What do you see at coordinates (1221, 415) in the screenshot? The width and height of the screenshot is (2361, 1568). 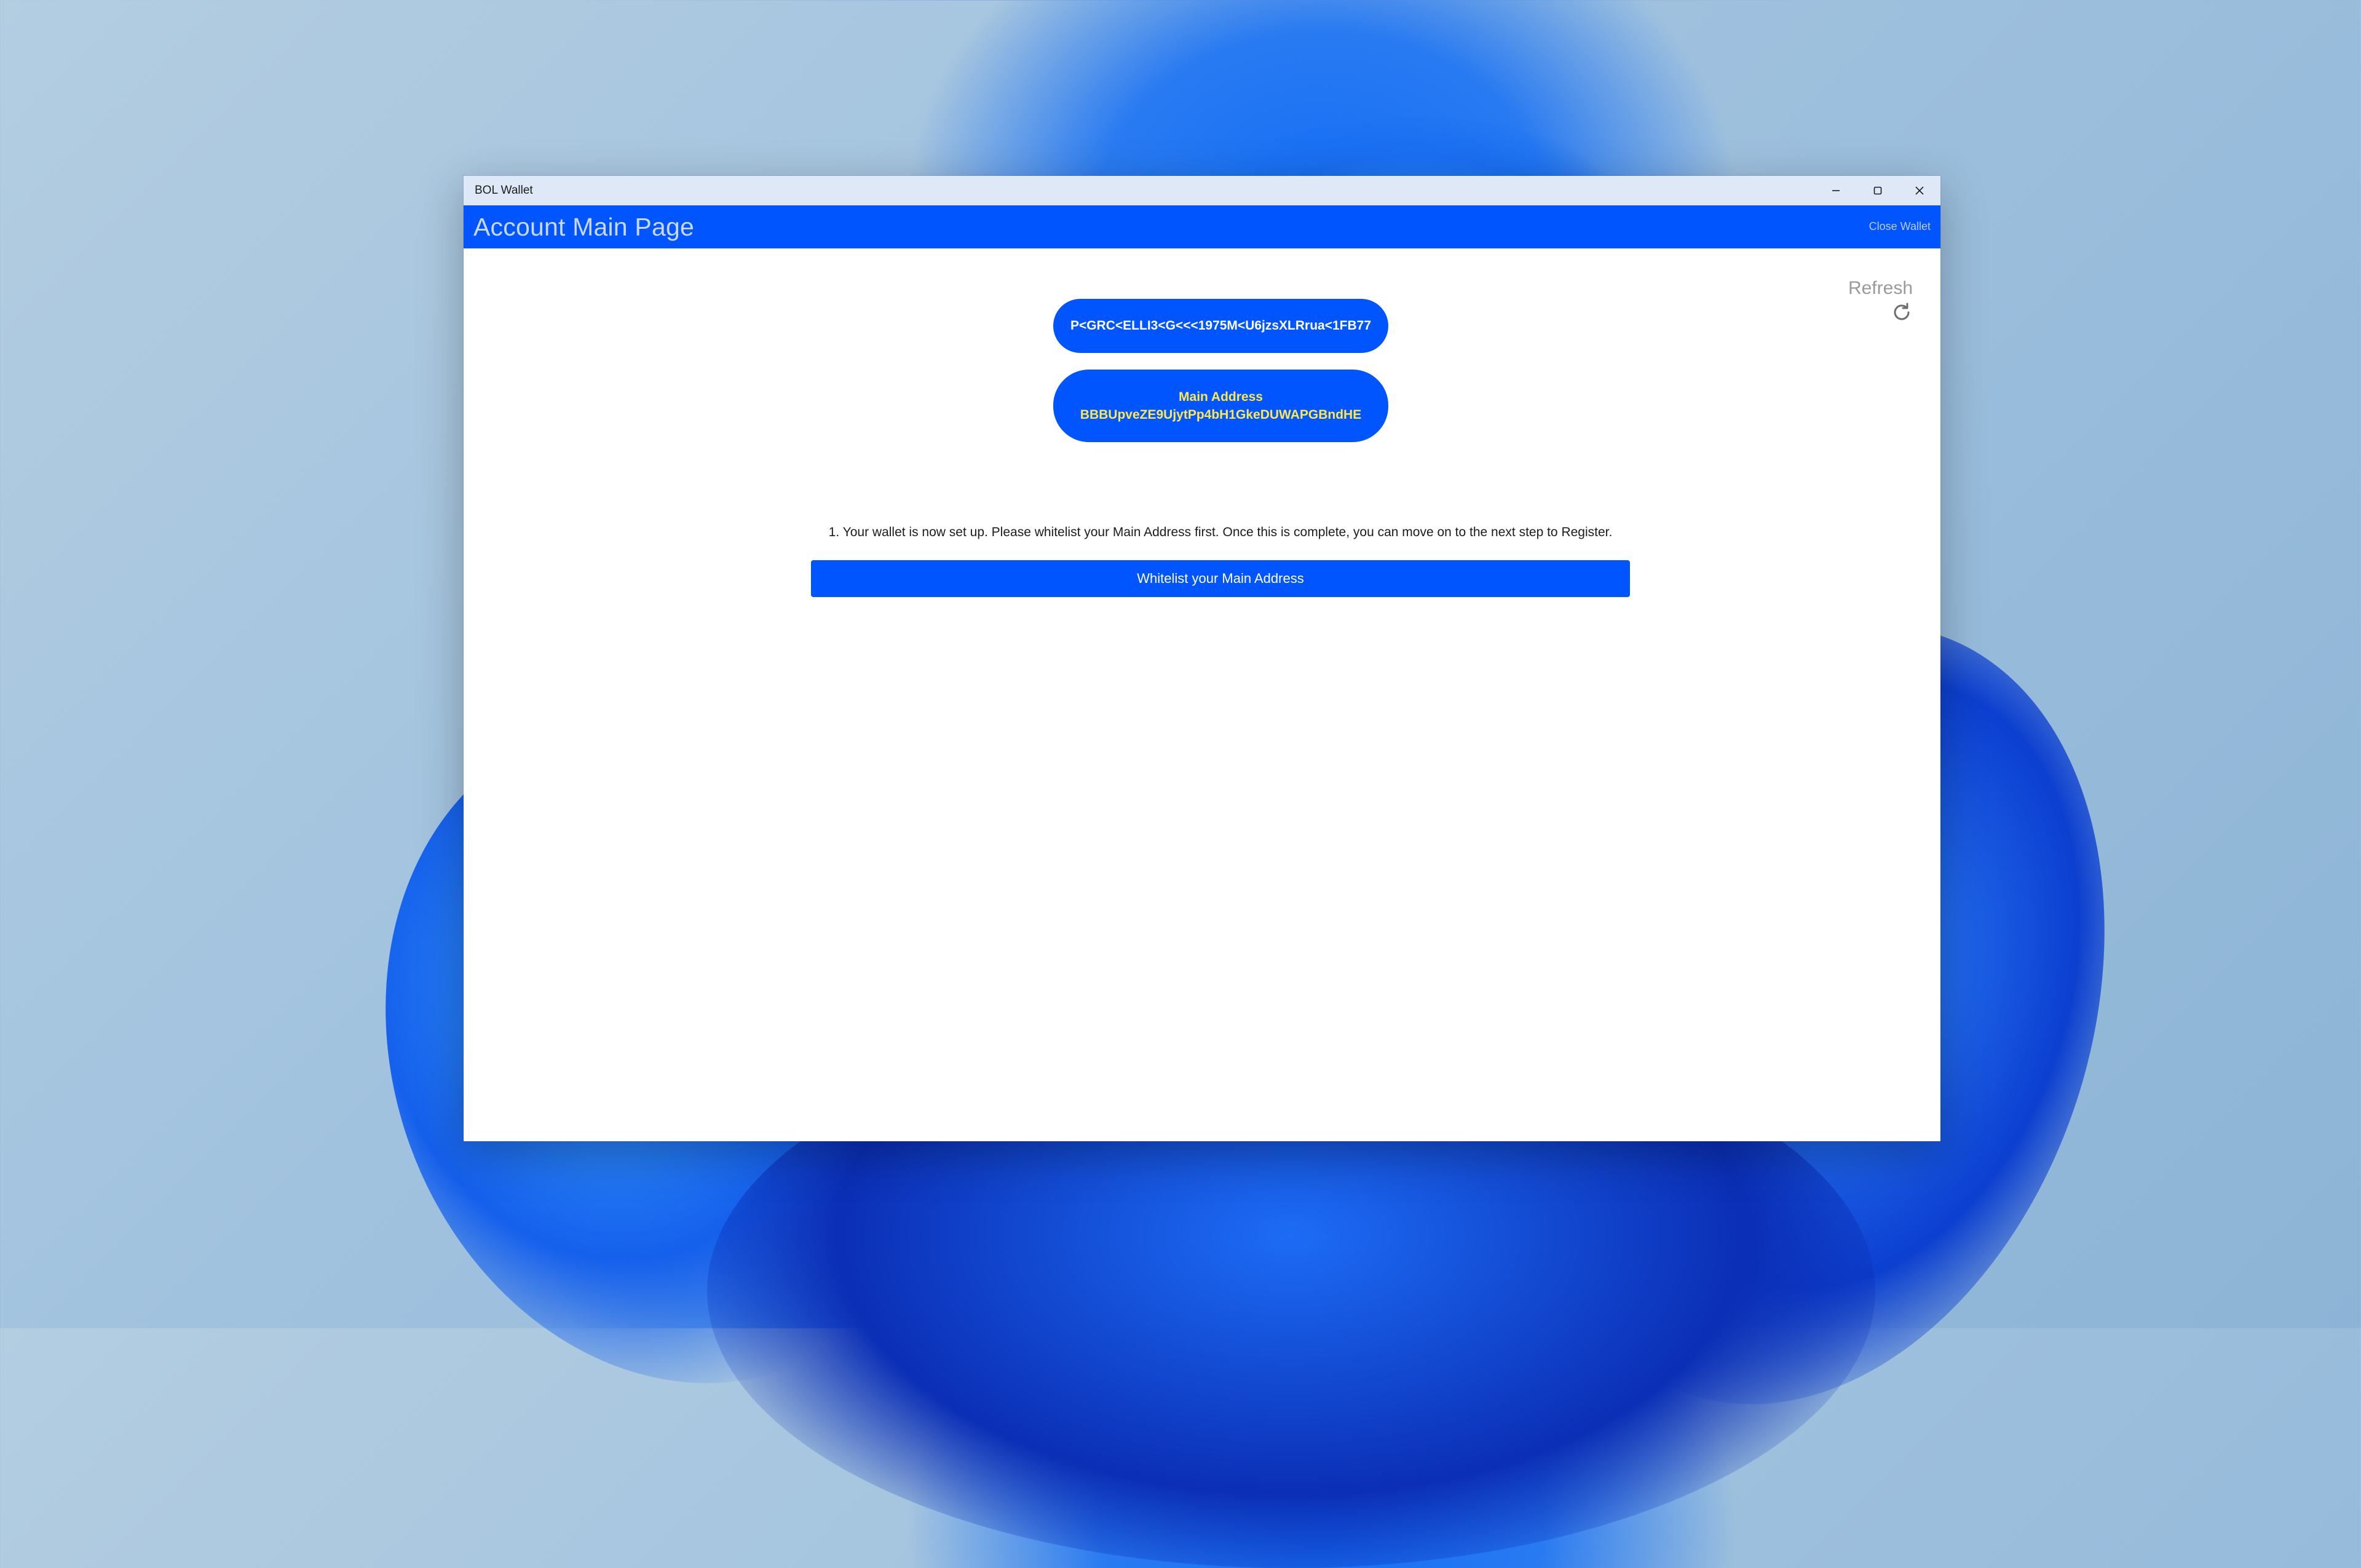 I see `main-address-value: BBBUpveZE9UjytPp4bH1GkeDUWAPGBndHE` at bounding box center [1221, 415].